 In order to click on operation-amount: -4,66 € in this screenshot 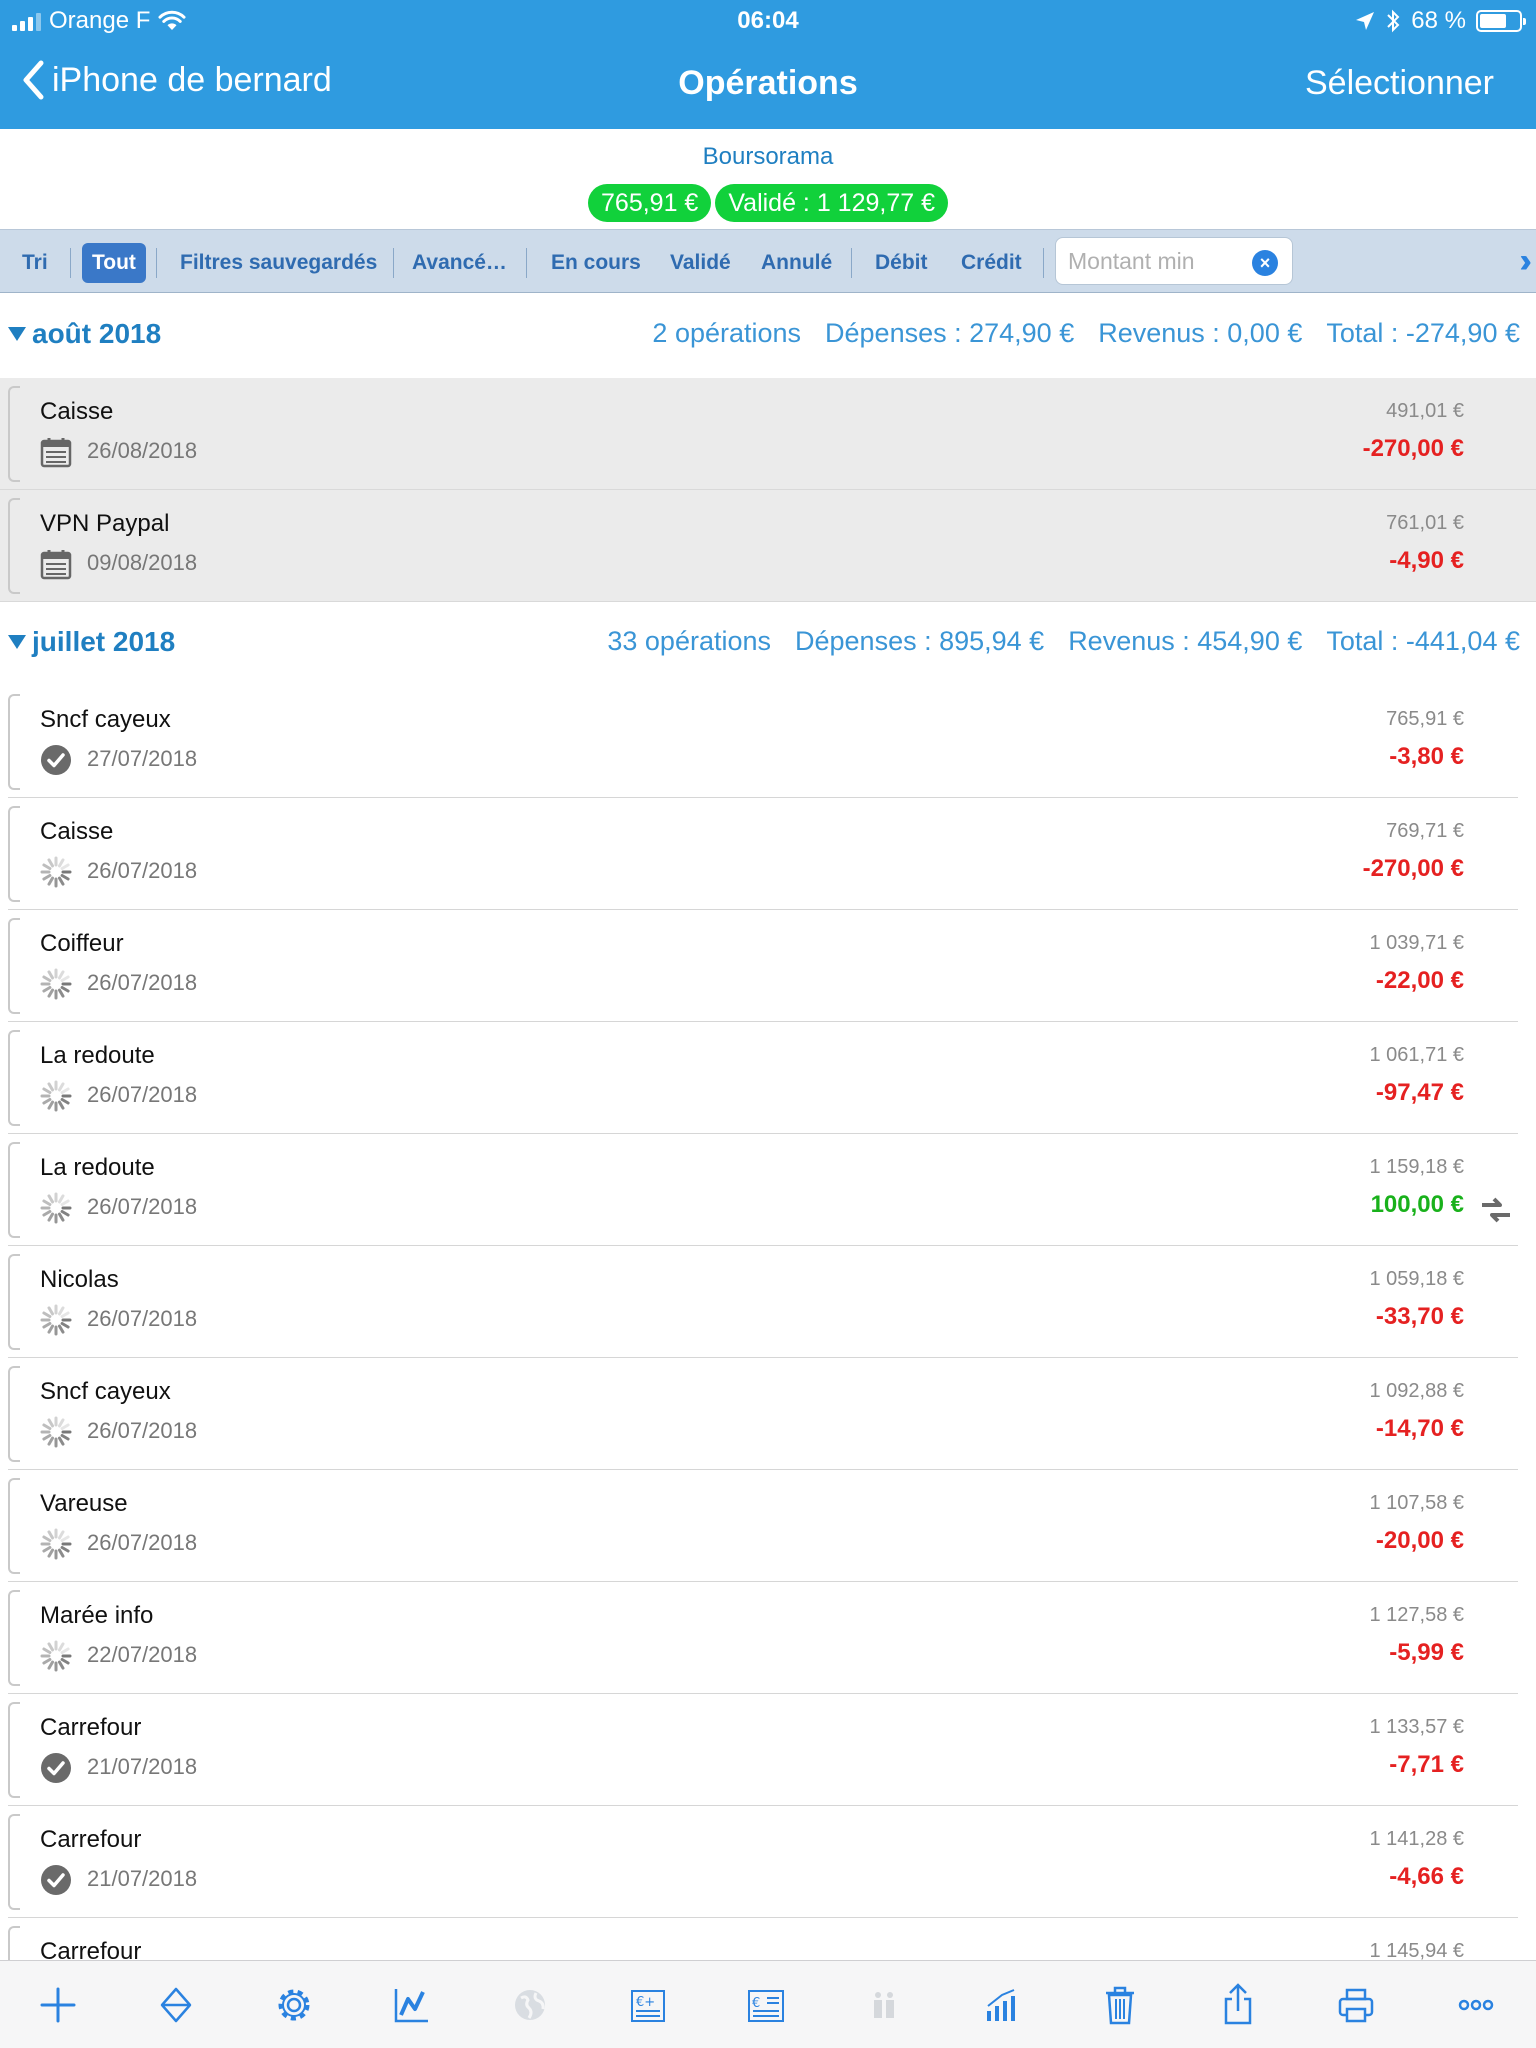, I will do `click(1426, 1876)`.